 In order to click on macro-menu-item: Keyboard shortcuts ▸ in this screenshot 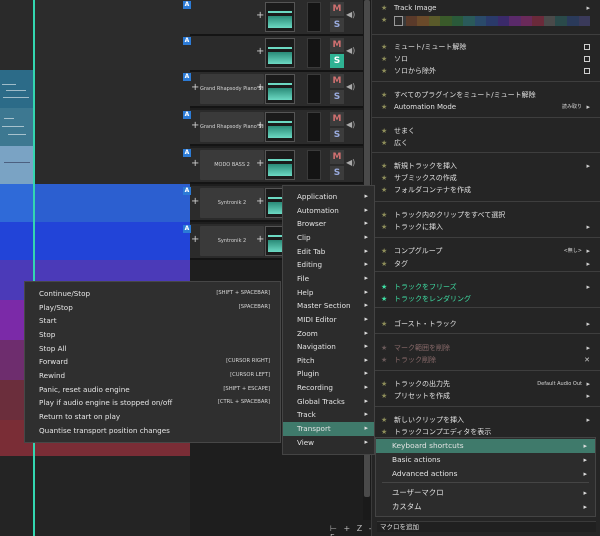, I will do `click(485, 446)`.